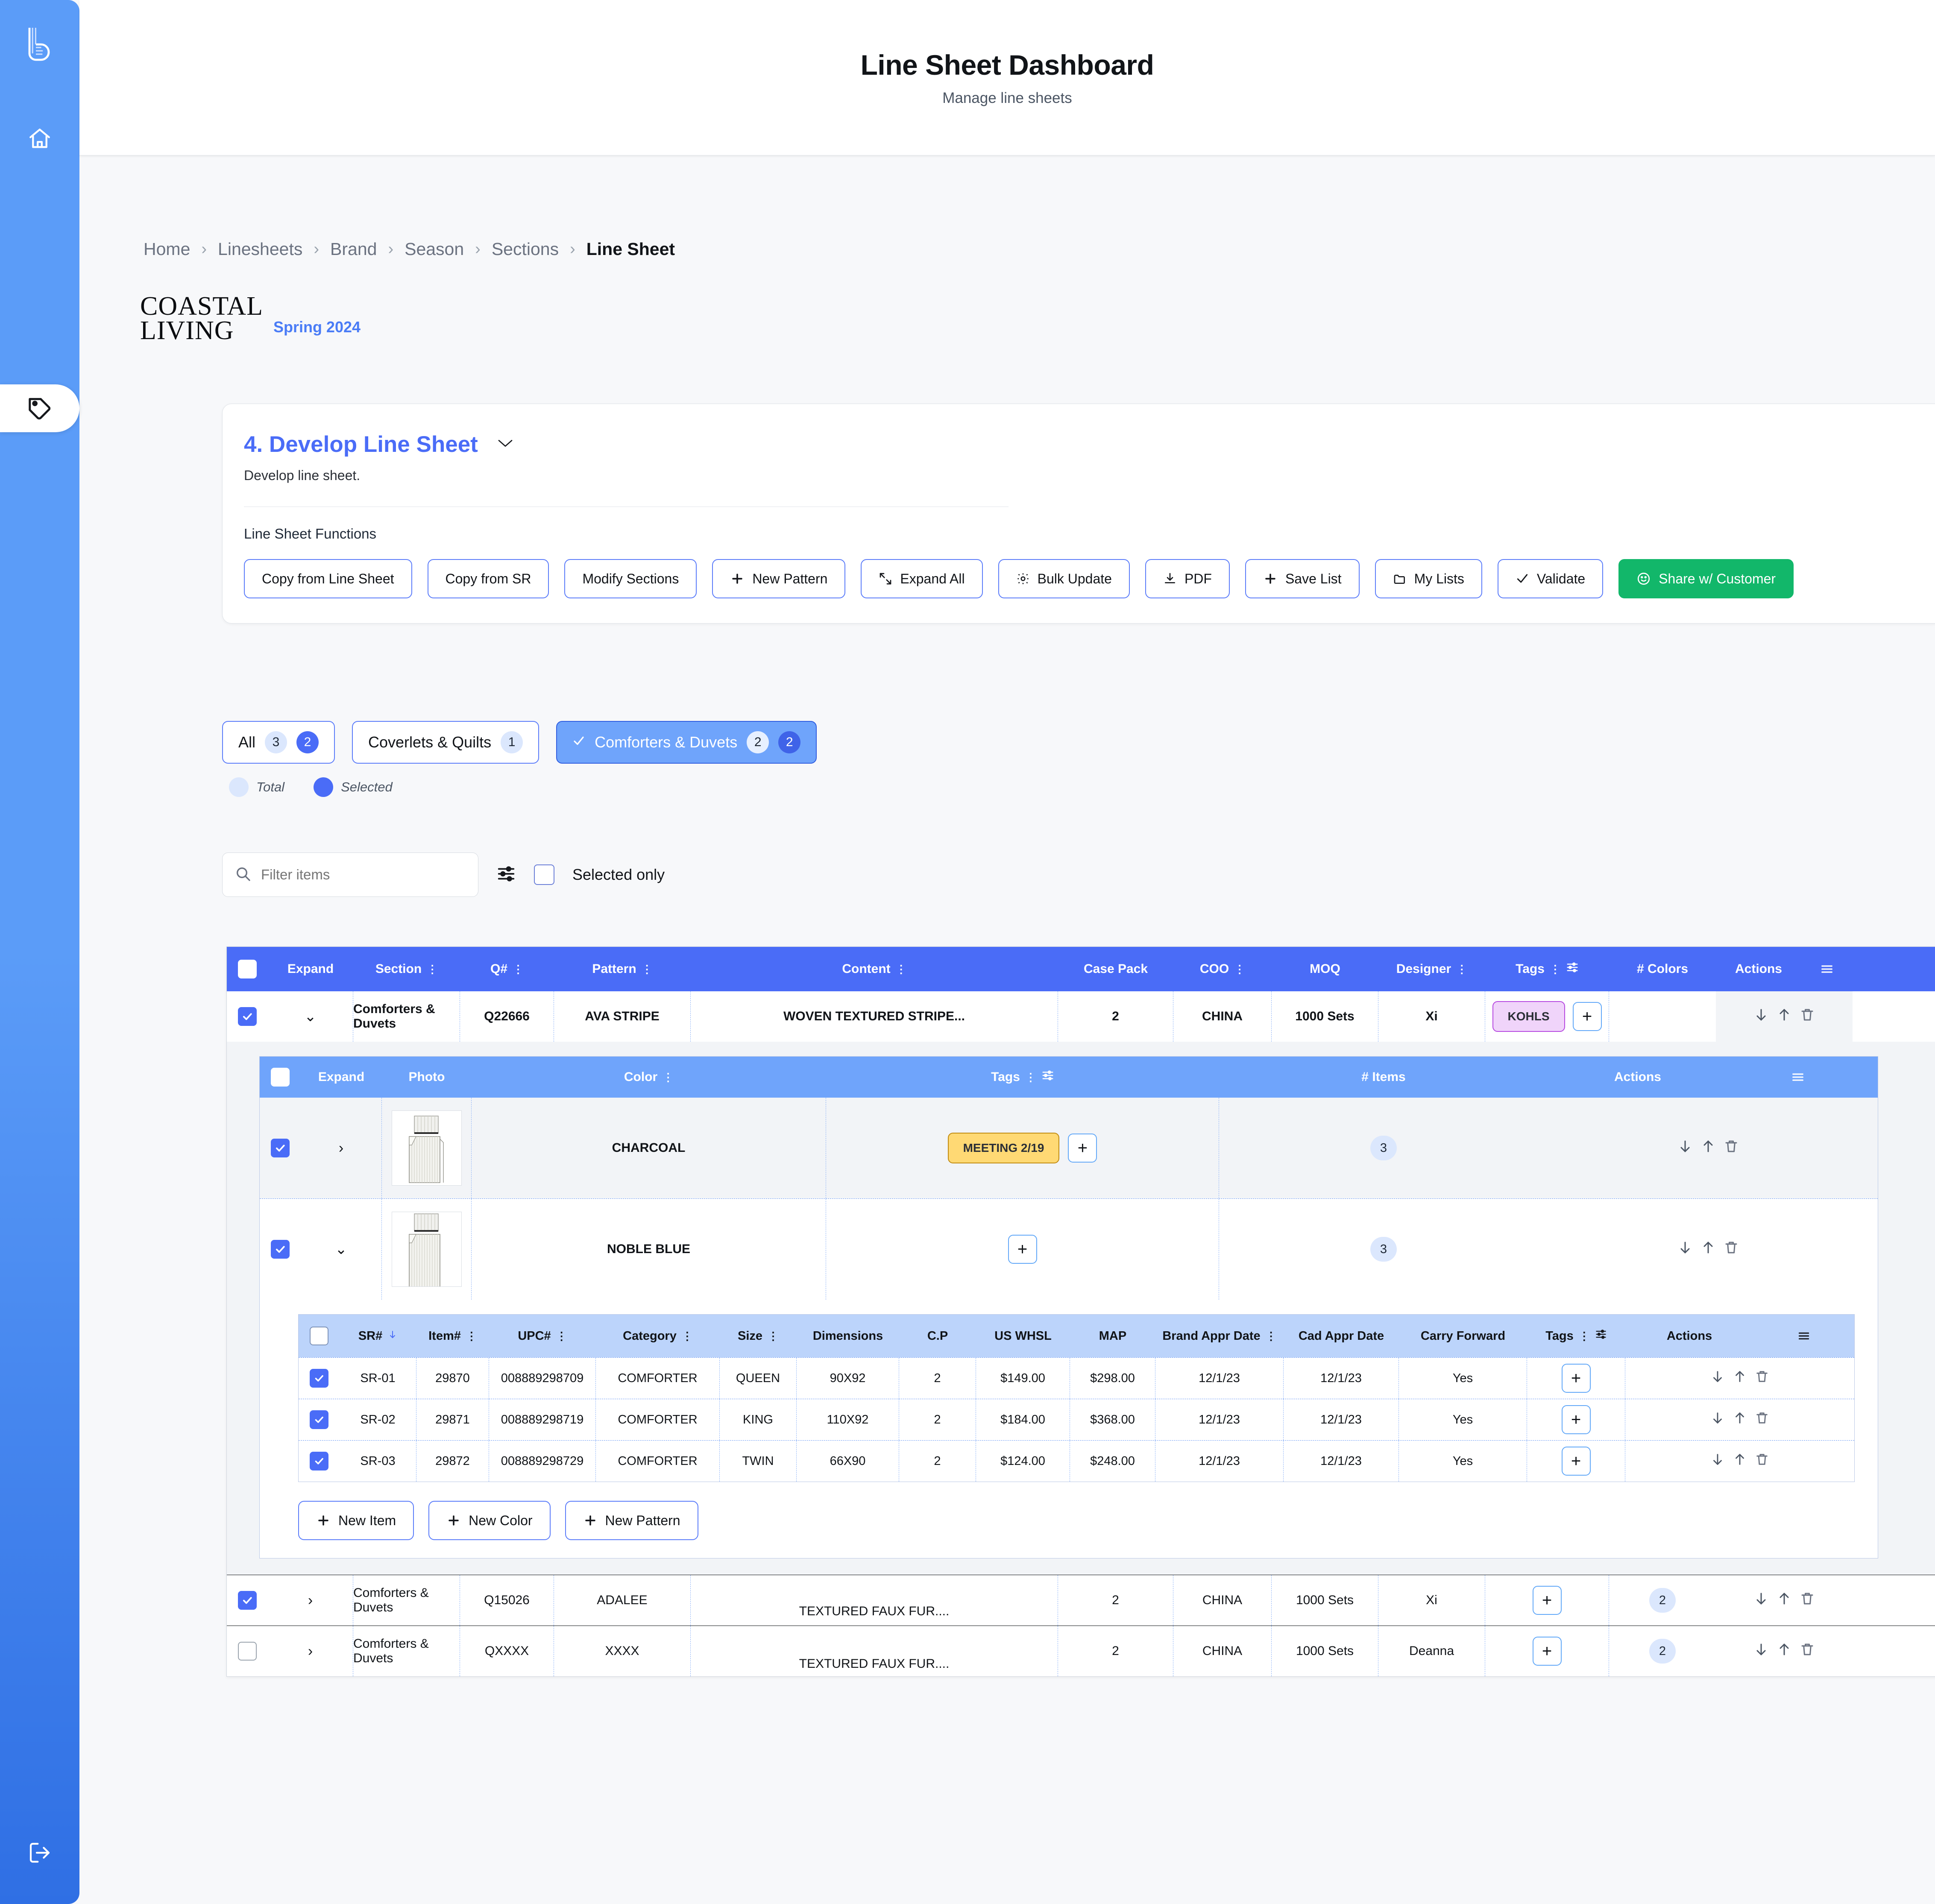 This screenshot has height=1904, width=1935. Describe the element at coordinates (922, 579) in the screenshot. I see `expand-all-button: Expand All` at that location.